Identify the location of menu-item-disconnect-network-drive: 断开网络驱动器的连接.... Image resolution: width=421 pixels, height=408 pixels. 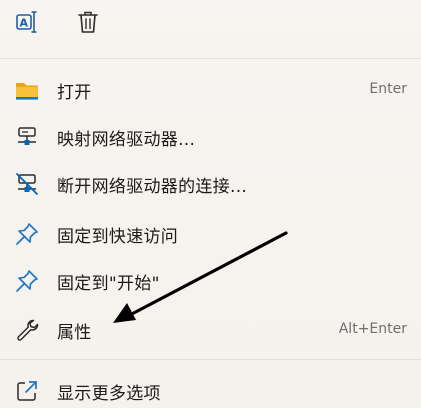
(210, 184).